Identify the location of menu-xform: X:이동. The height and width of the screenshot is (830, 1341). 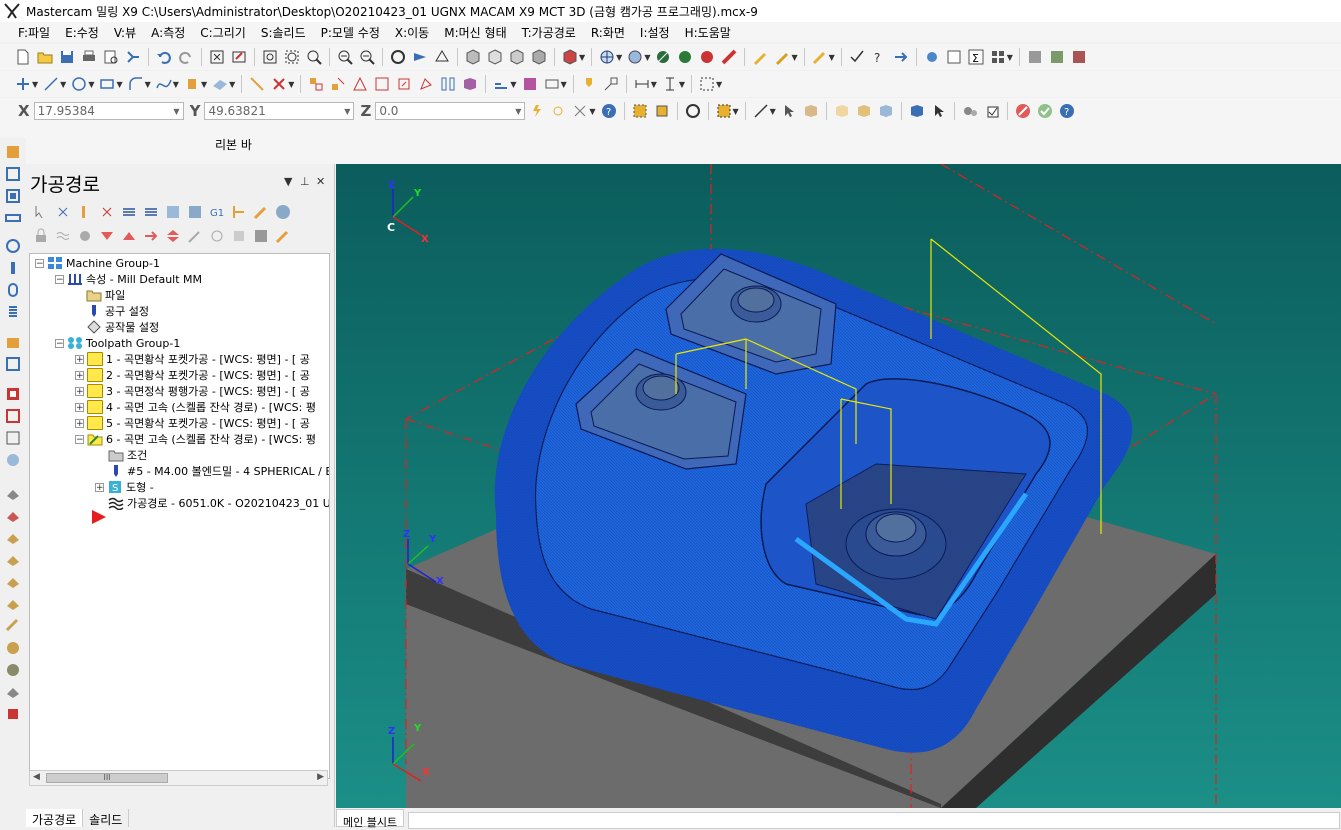
(413, 32).